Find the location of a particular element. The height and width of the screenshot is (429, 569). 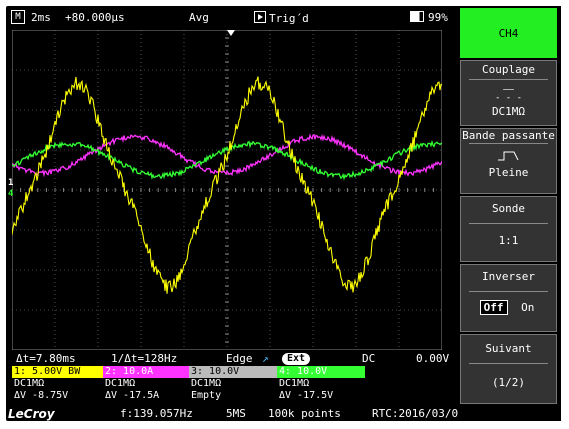

channel-4-delta: ΔV -17.5V is located at coordinates (306, 395).